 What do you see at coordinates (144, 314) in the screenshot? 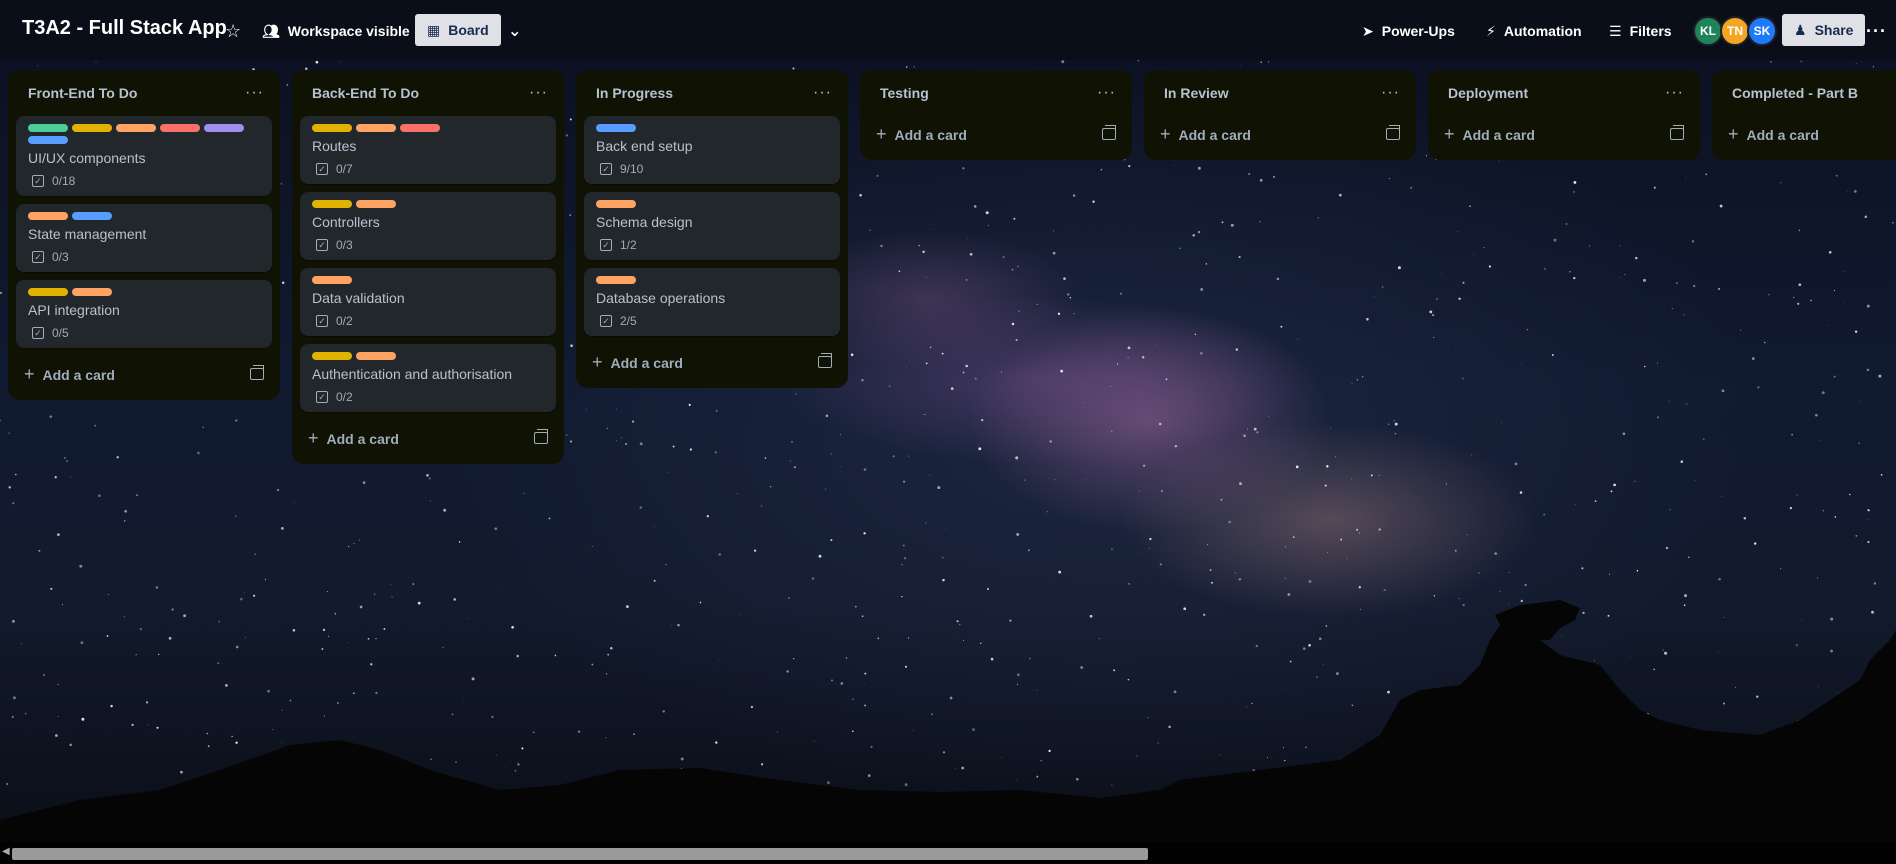
I see `card: API integration ✓ 0/5` at bounding box center [144, 314].